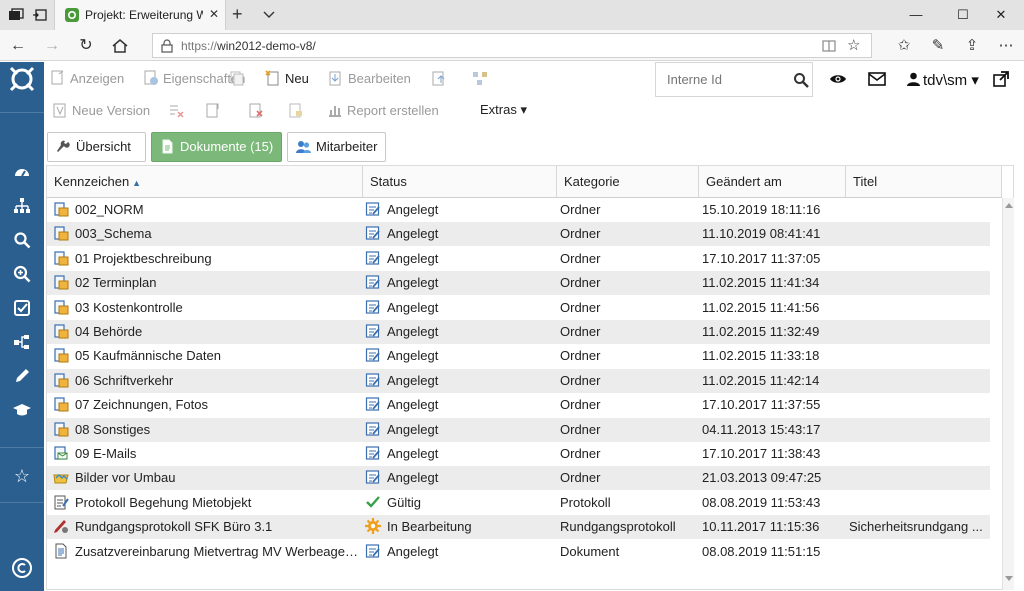  Describe the element at coordinates (207, 210) in the screenshot. I see `cell-kennzeichen: 002_NORM` at that location.